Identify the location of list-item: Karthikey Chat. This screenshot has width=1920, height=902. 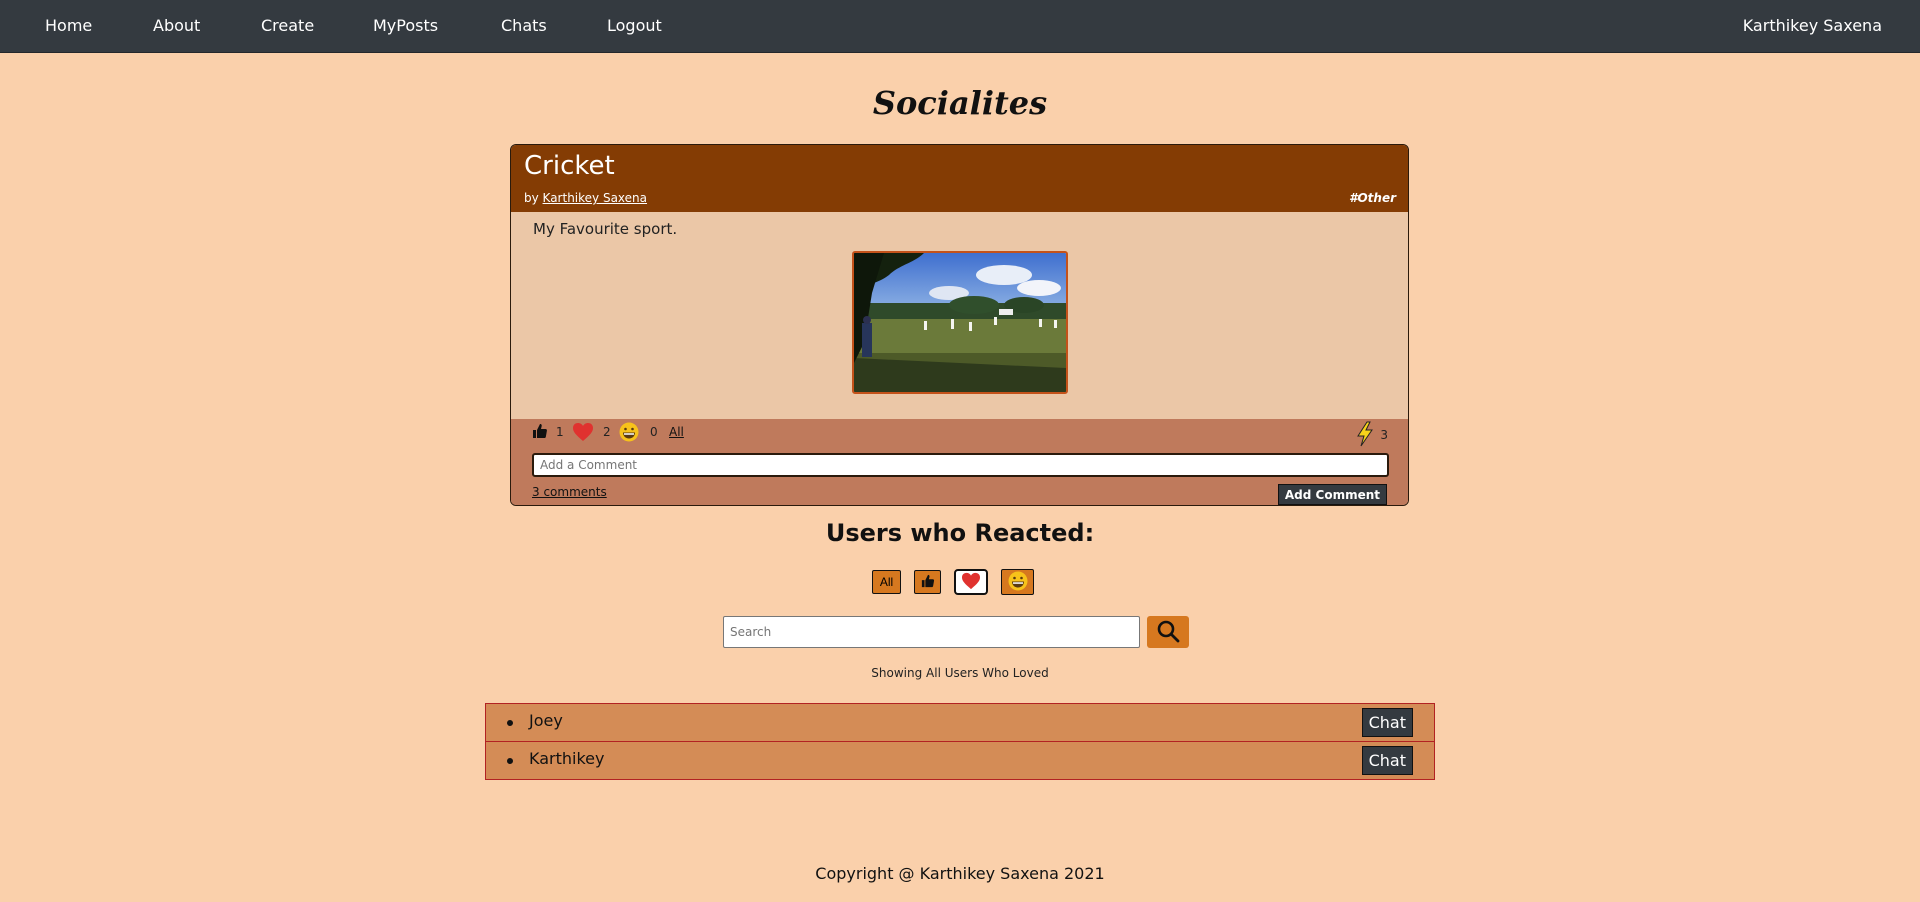
(960, 760).